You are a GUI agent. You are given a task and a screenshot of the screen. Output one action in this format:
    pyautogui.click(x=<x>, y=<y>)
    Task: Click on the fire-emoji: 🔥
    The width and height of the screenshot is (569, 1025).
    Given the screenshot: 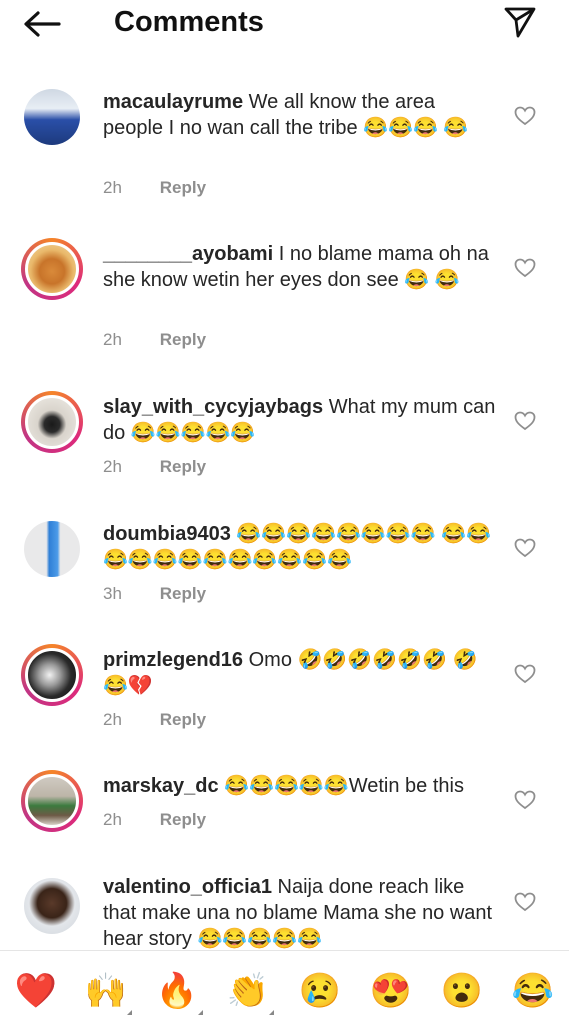 What is the action you would take?
    pyautogui.click(x=179, y=992)
    